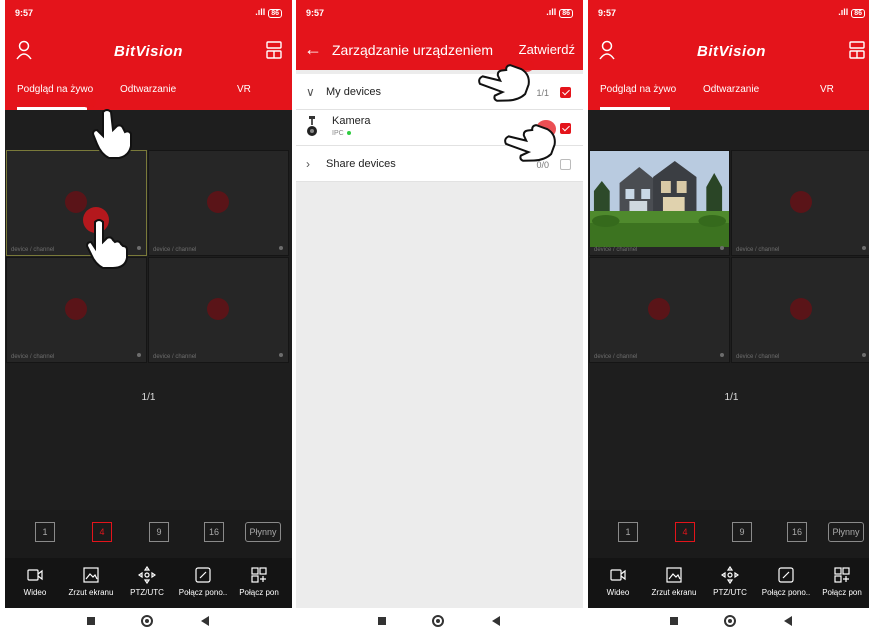 This screenshot has width=869, height=635. Describe the element at coordinates (439, 92) in the screenshot. I see `my-devices-group: ∨ My devices 1/1` at that location.